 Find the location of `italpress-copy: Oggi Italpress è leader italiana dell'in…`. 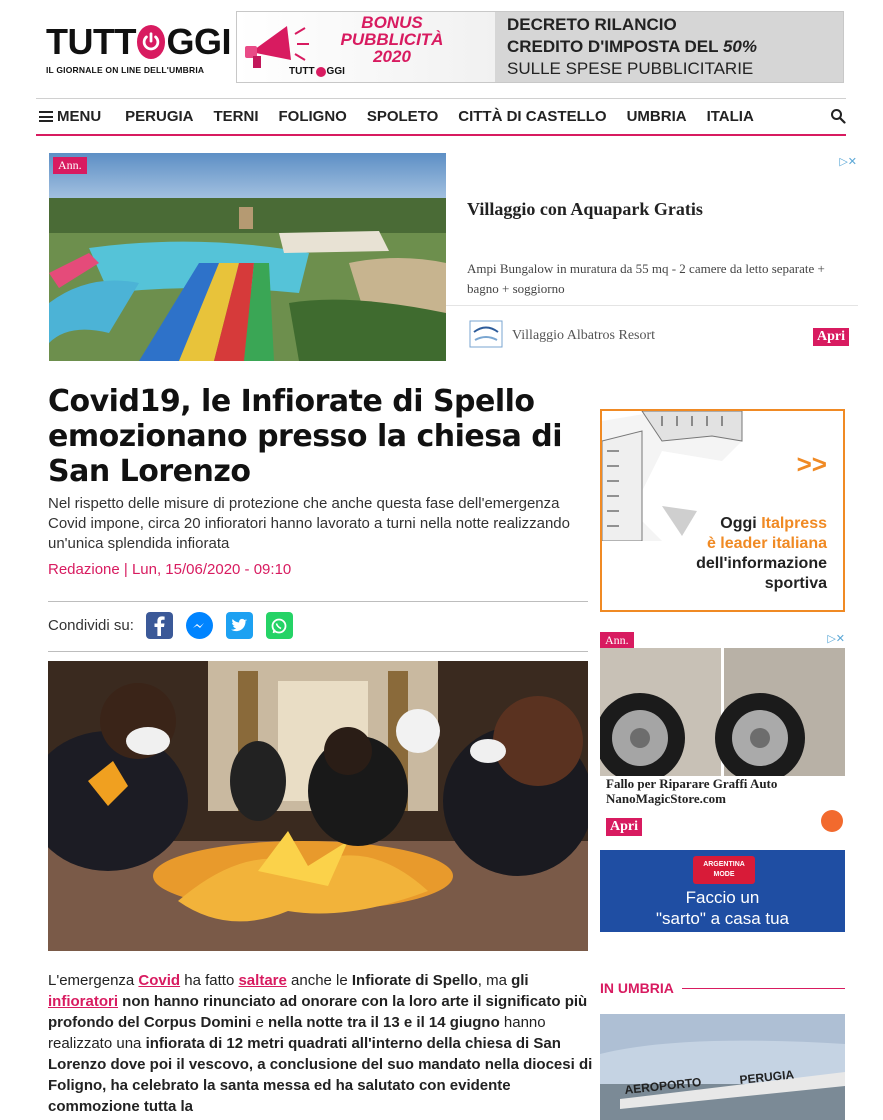

italpress-copy: Oggi Italpress è leader italiana dell'in… is located at coordinates (761, 554).